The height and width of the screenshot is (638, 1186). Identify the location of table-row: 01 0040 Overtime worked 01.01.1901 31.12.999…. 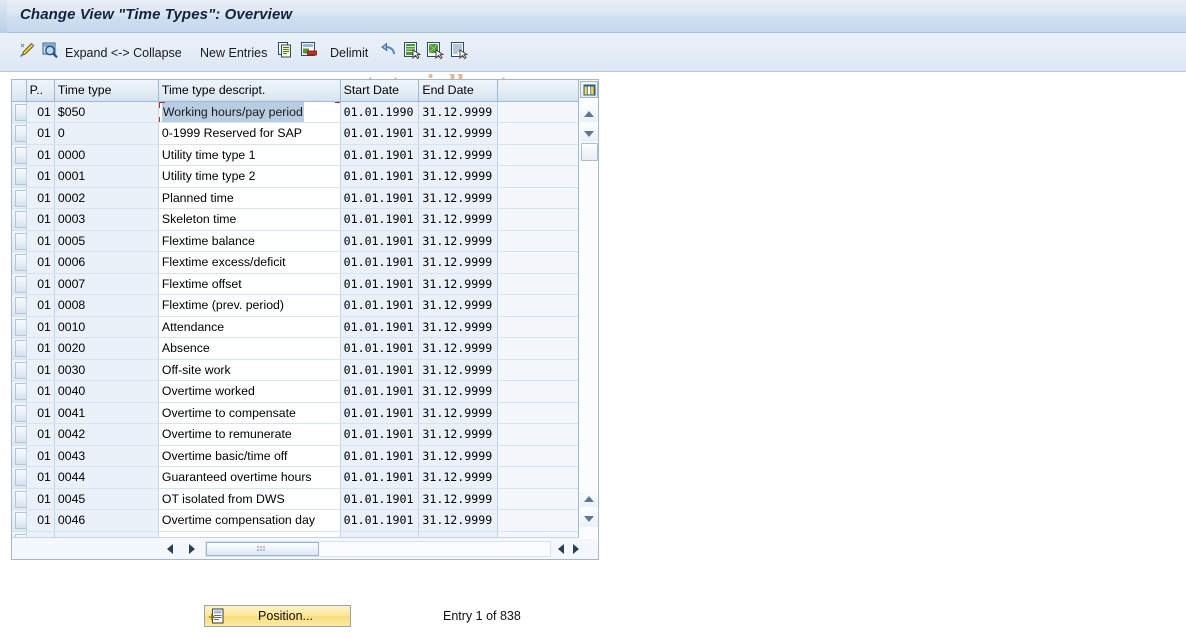
(295, 391).